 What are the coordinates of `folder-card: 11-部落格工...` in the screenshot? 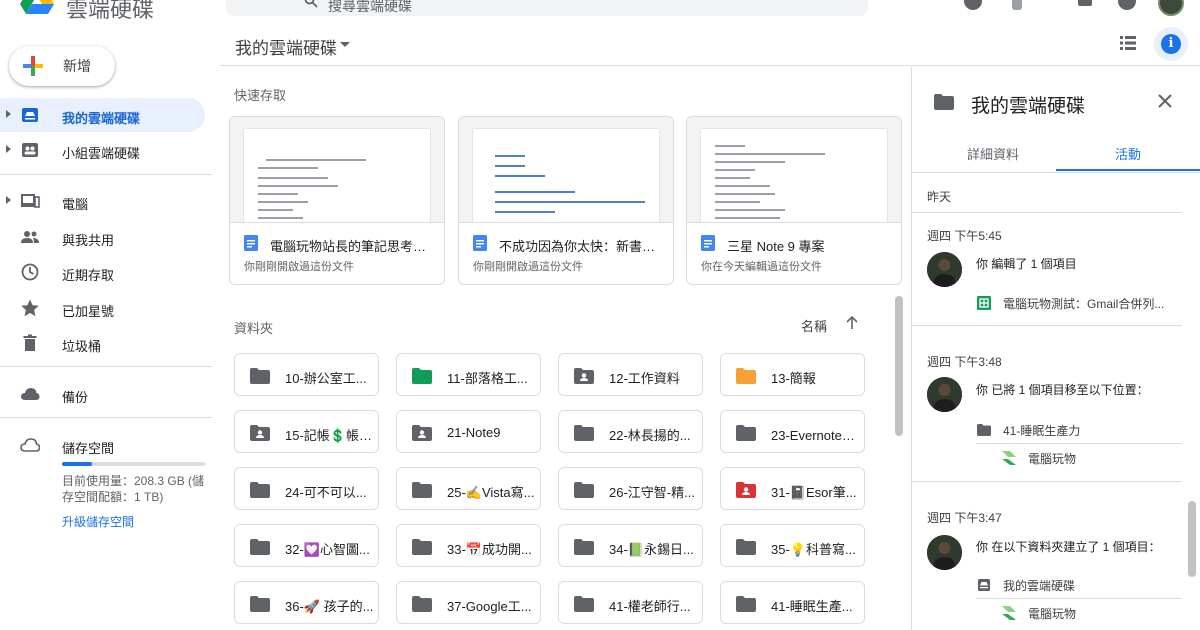 It's located at (468, 374).